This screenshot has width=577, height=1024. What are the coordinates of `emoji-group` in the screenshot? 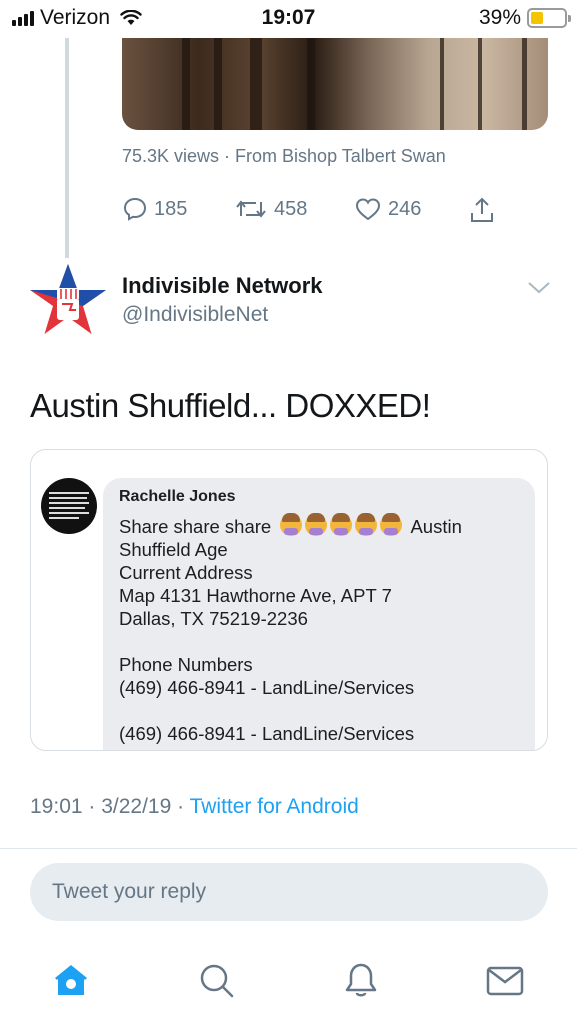 It's located at (341, 524).